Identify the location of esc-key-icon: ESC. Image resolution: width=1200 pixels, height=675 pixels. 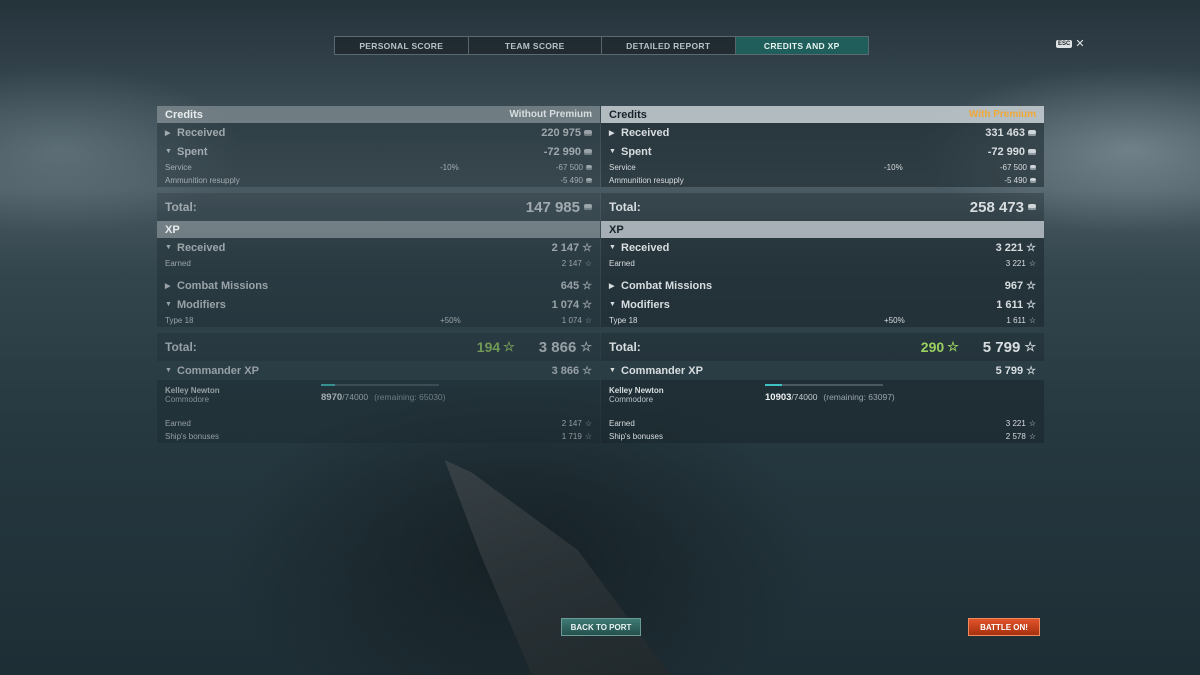
(1064, 44).